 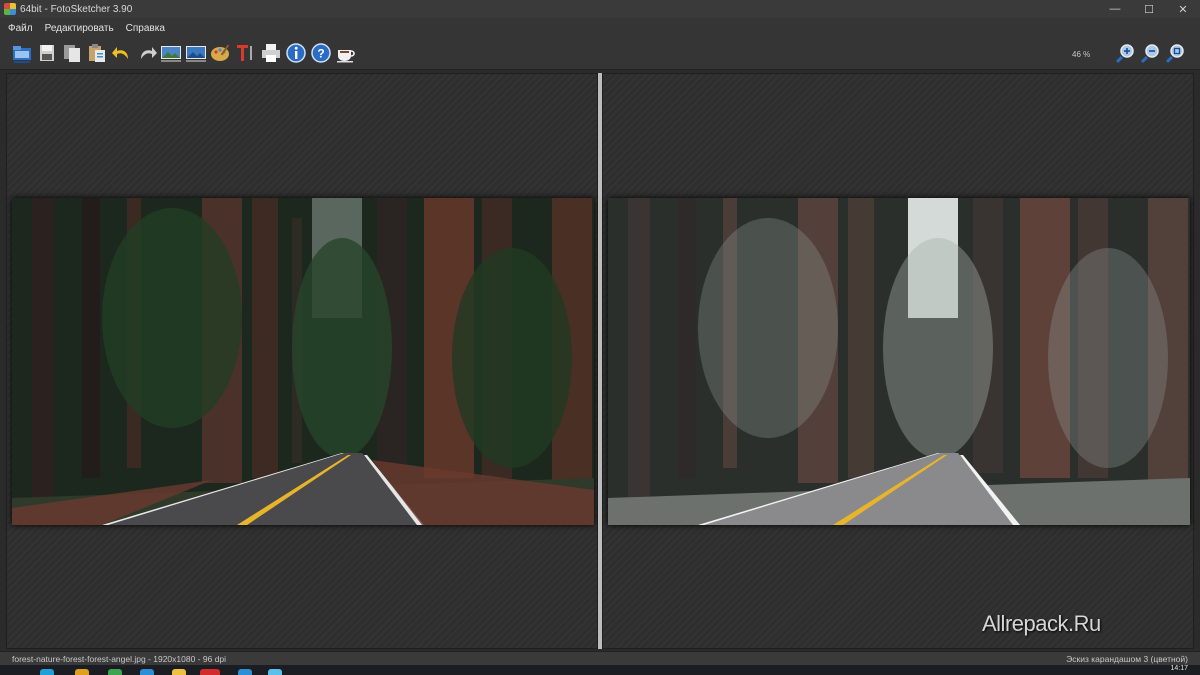 What do you see at coordinates (147, 54) in the screenshot?
I see `redo-icon` at bounding box center [147, 54].